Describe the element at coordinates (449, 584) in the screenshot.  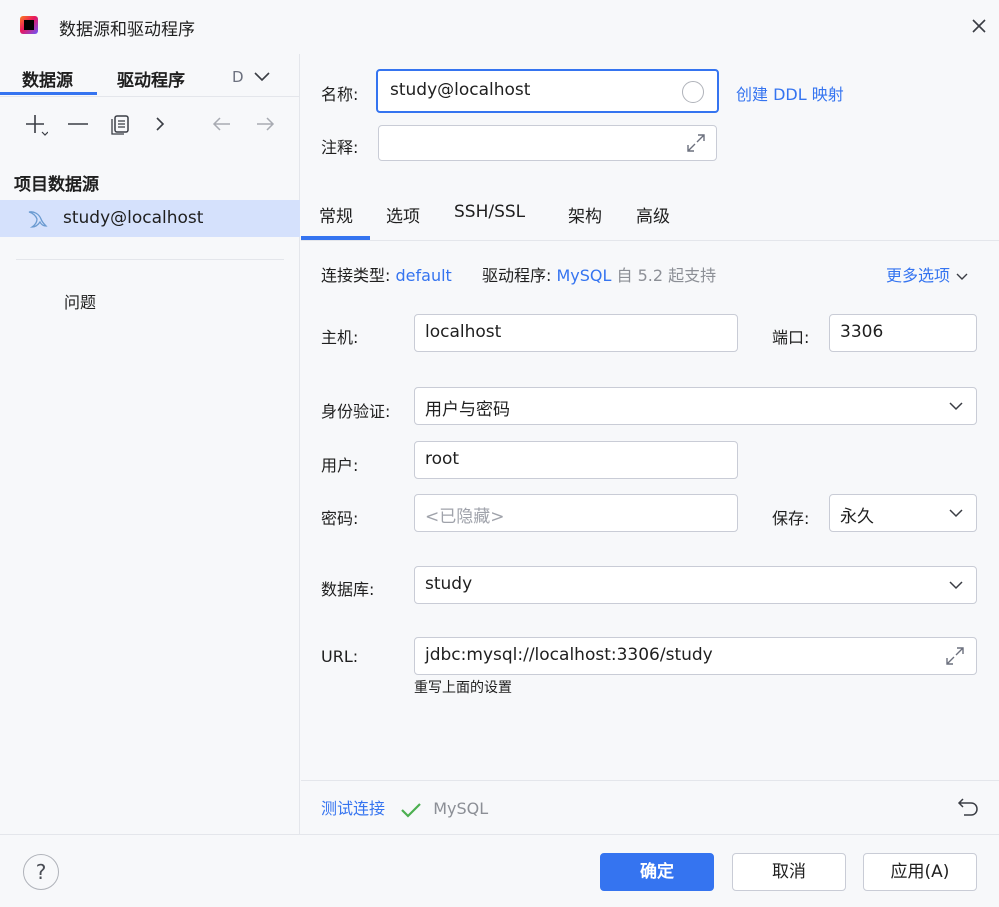
I see `database-select-value: study` at that location.